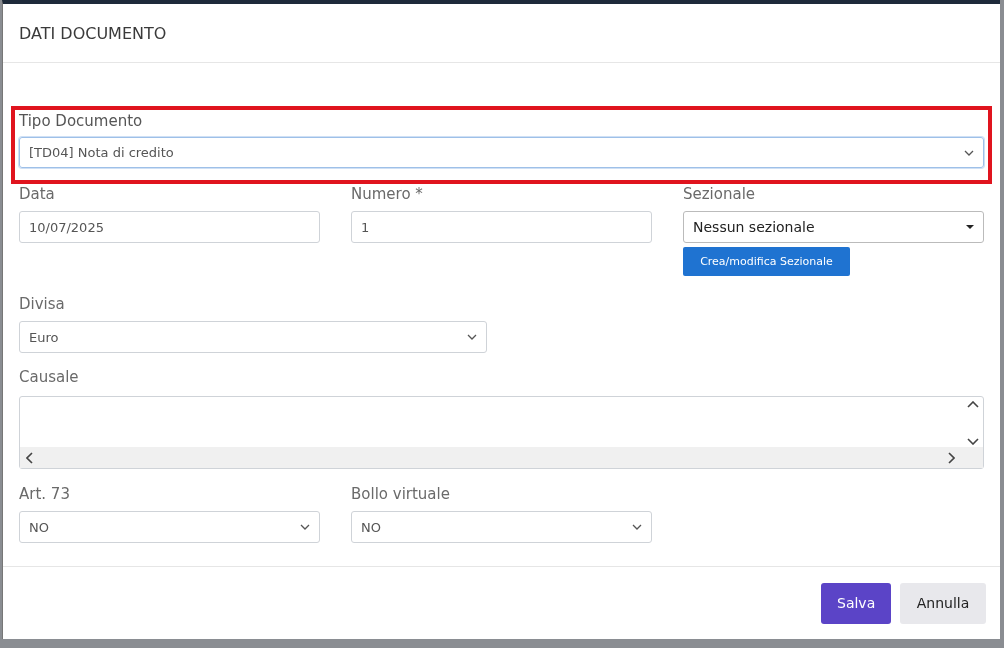 Image resolution: width=1004 pixels, height=648 pixels. What do you see at coordinates (720, 194) in the screenshot?
I see `field-label: Sezionale` at bounding box center [720, 194].